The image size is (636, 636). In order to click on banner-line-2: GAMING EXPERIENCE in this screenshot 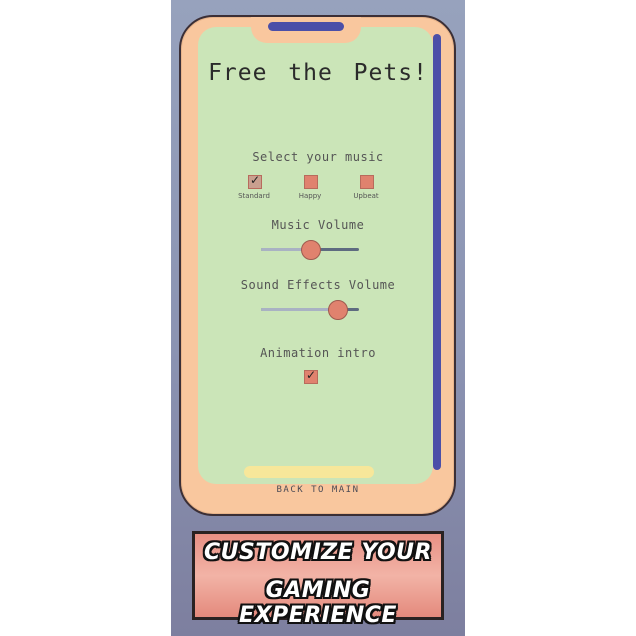, I will do `click(318, 603)`.